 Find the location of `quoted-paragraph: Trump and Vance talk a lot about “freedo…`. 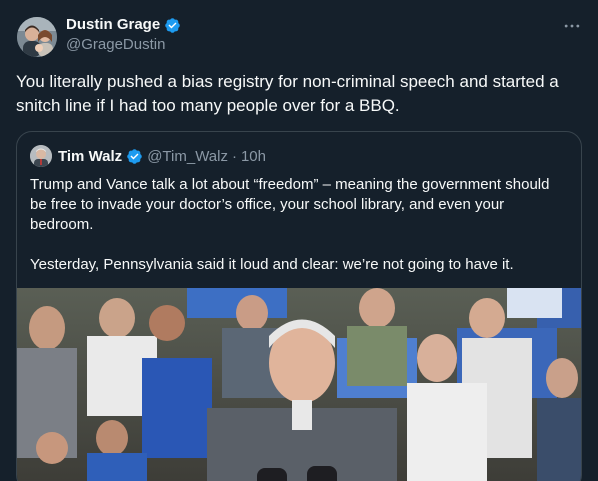

quoted-paragraph: Trump and Vance talk a lot about “freedo… is located at coordinates (290, 204).